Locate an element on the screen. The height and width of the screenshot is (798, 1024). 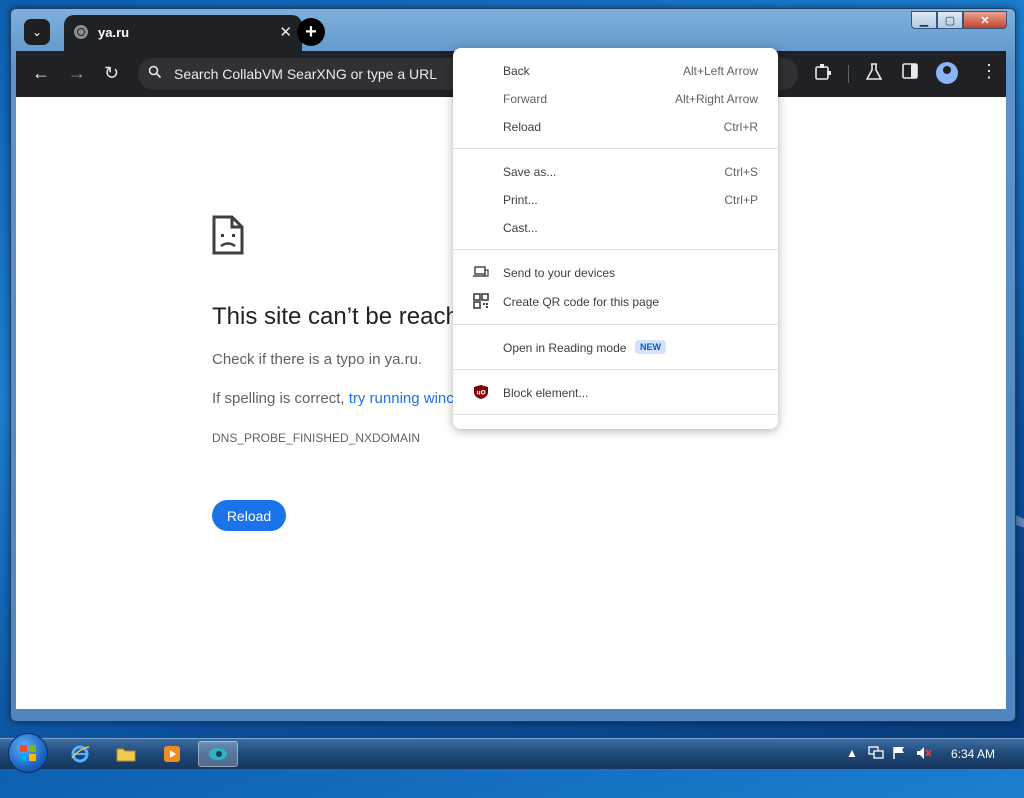
labs-icon is located at coordinates (874, 74).